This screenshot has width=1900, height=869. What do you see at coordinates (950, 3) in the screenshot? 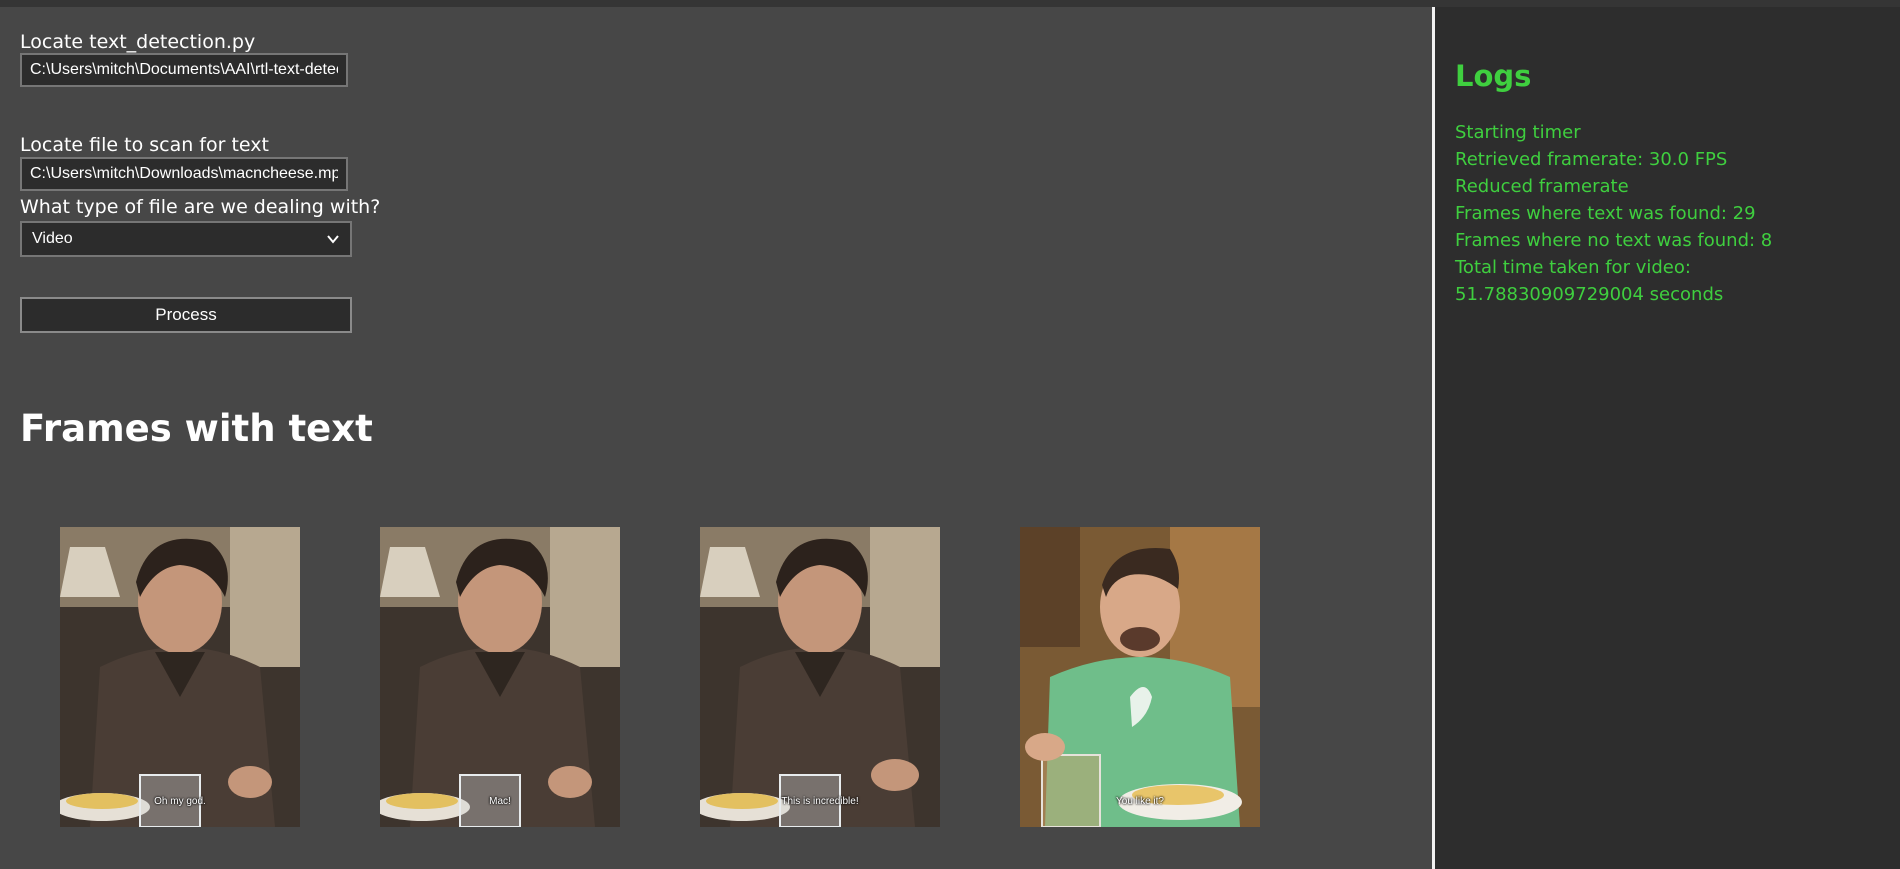
I see `top-bar` at bounding box center [950, 3].